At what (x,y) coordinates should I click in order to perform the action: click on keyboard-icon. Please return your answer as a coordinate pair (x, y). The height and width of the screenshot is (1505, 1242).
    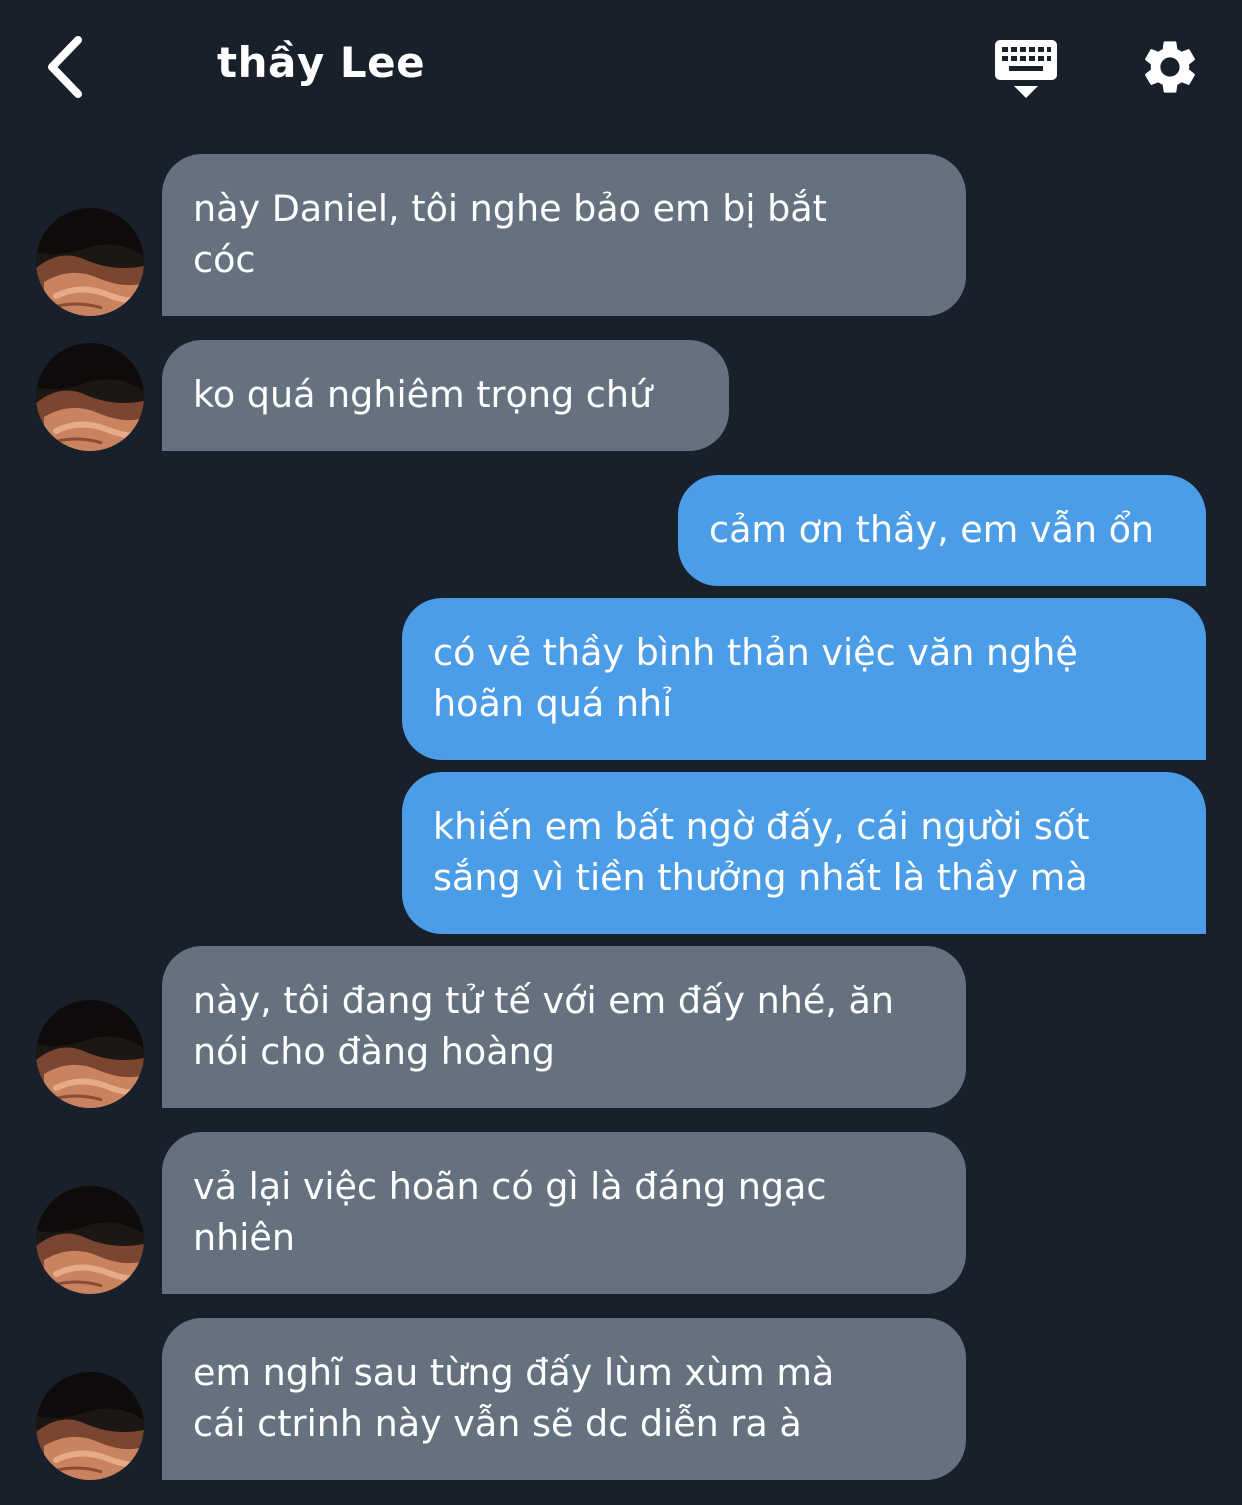
    Looking at the image, I should click on (1026, 69).